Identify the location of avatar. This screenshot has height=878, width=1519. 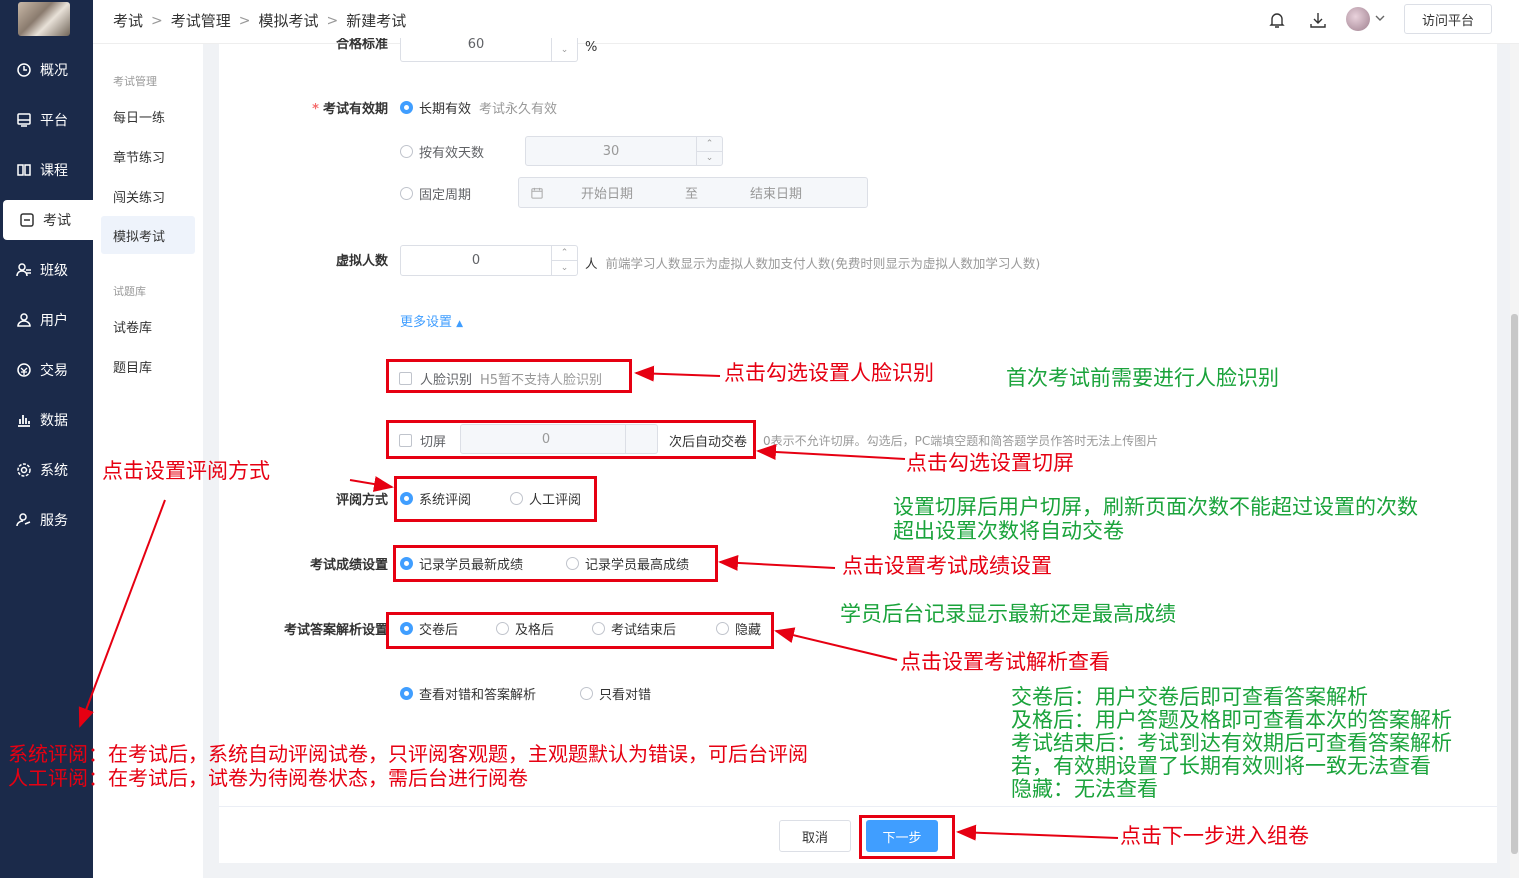
(1358, 19).